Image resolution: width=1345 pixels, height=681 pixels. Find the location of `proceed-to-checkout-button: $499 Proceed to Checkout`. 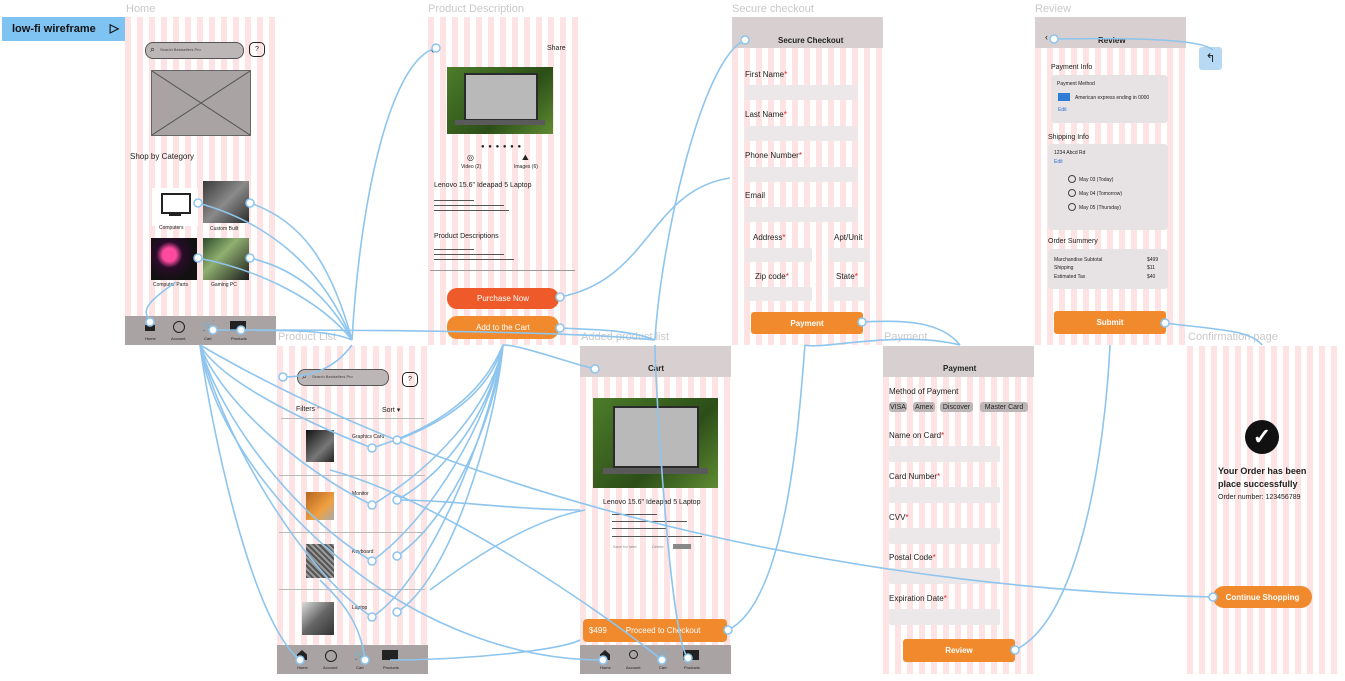

proceed-to-checkout-button: $499 Proceed to Checkout is located at coordinates (655, 630).